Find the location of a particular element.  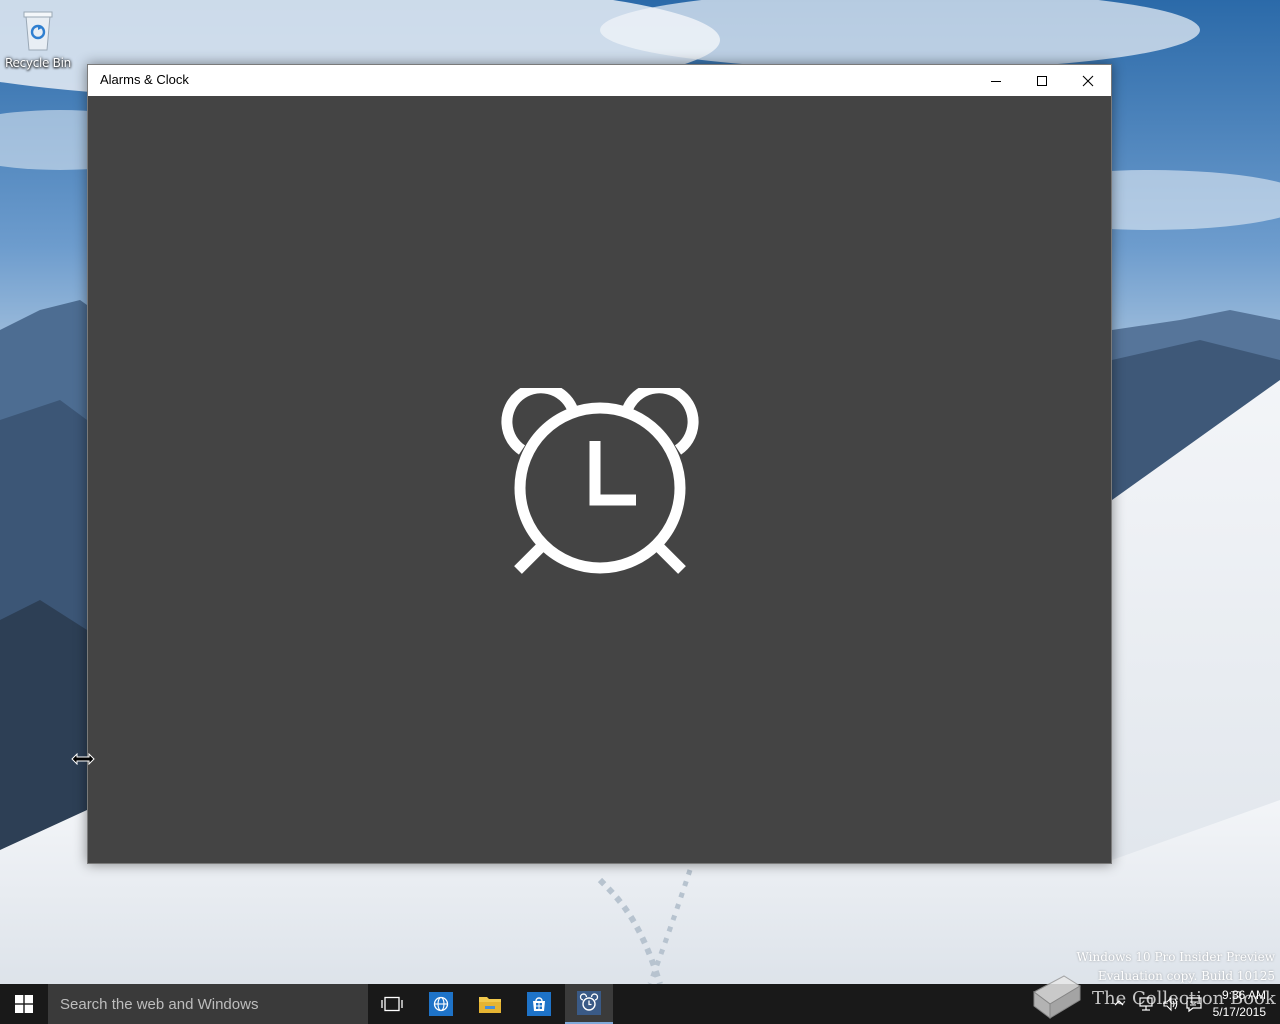

alarms-clock-taskbar-button is located at coordinates (589, 1004).